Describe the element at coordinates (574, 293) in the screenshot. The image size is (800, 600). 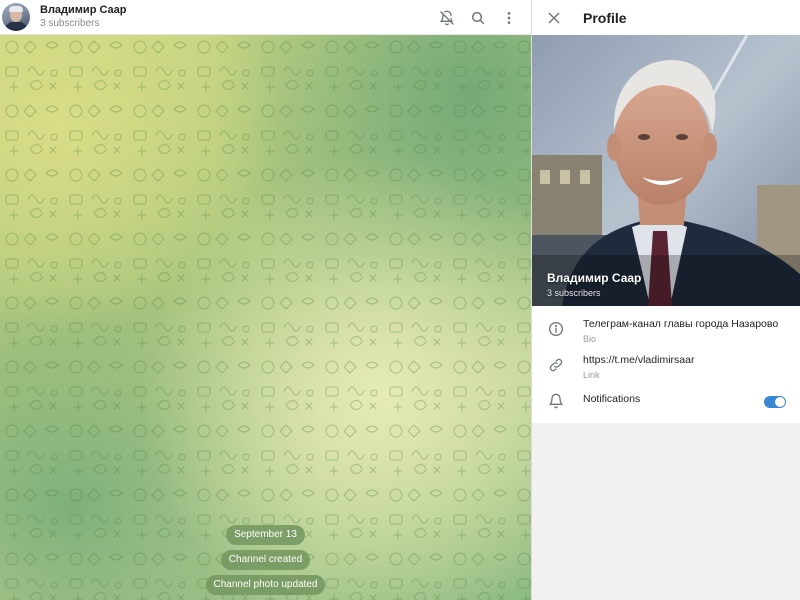
I see `profile-subscribers: 3 subscribers` at that location.